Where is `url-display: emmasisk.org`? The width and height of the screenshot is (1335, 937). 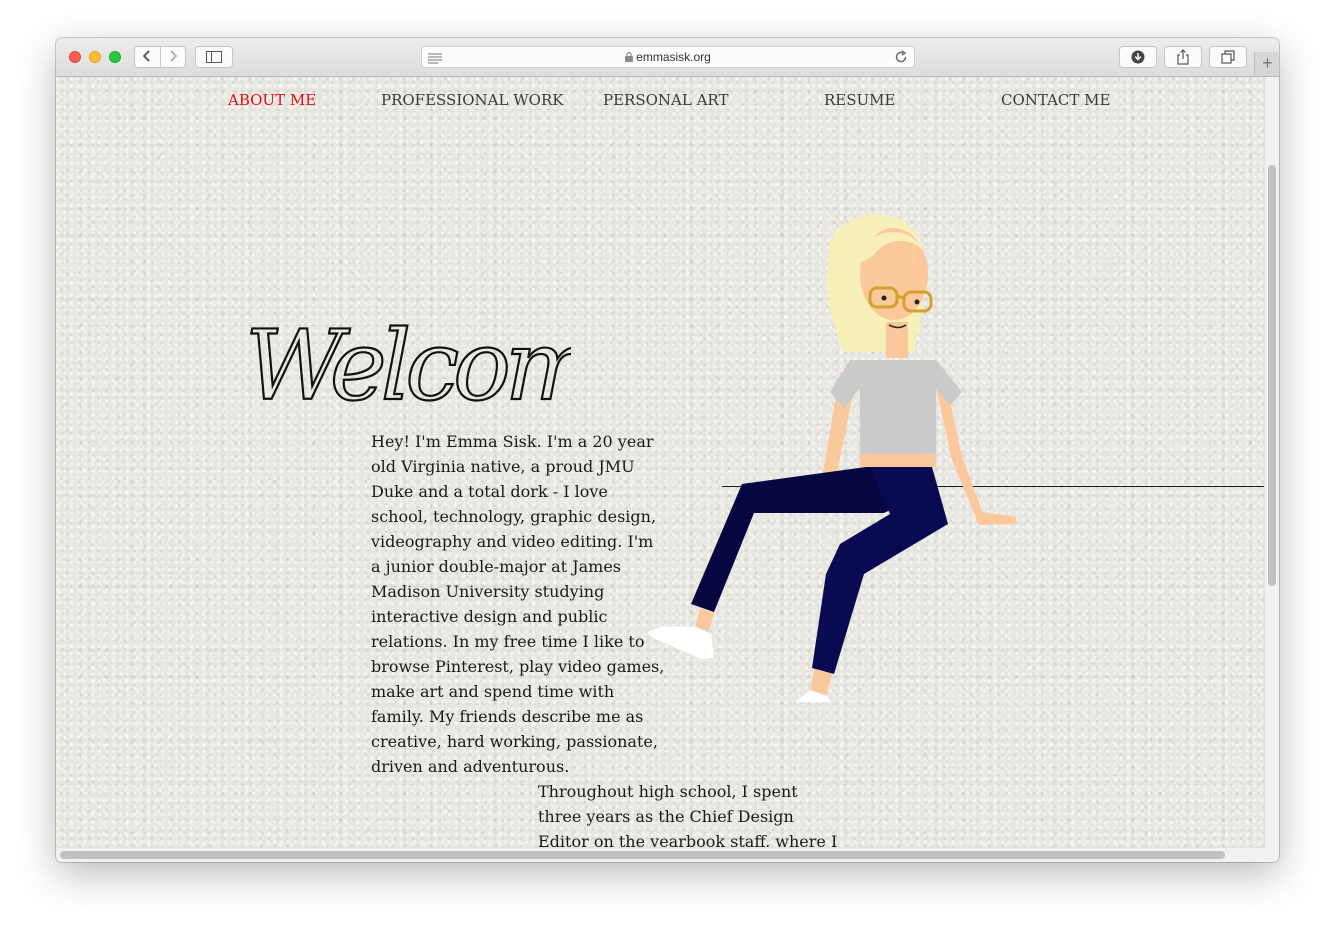
url-display: emmasisk.org is located at coordinates (668, 57).